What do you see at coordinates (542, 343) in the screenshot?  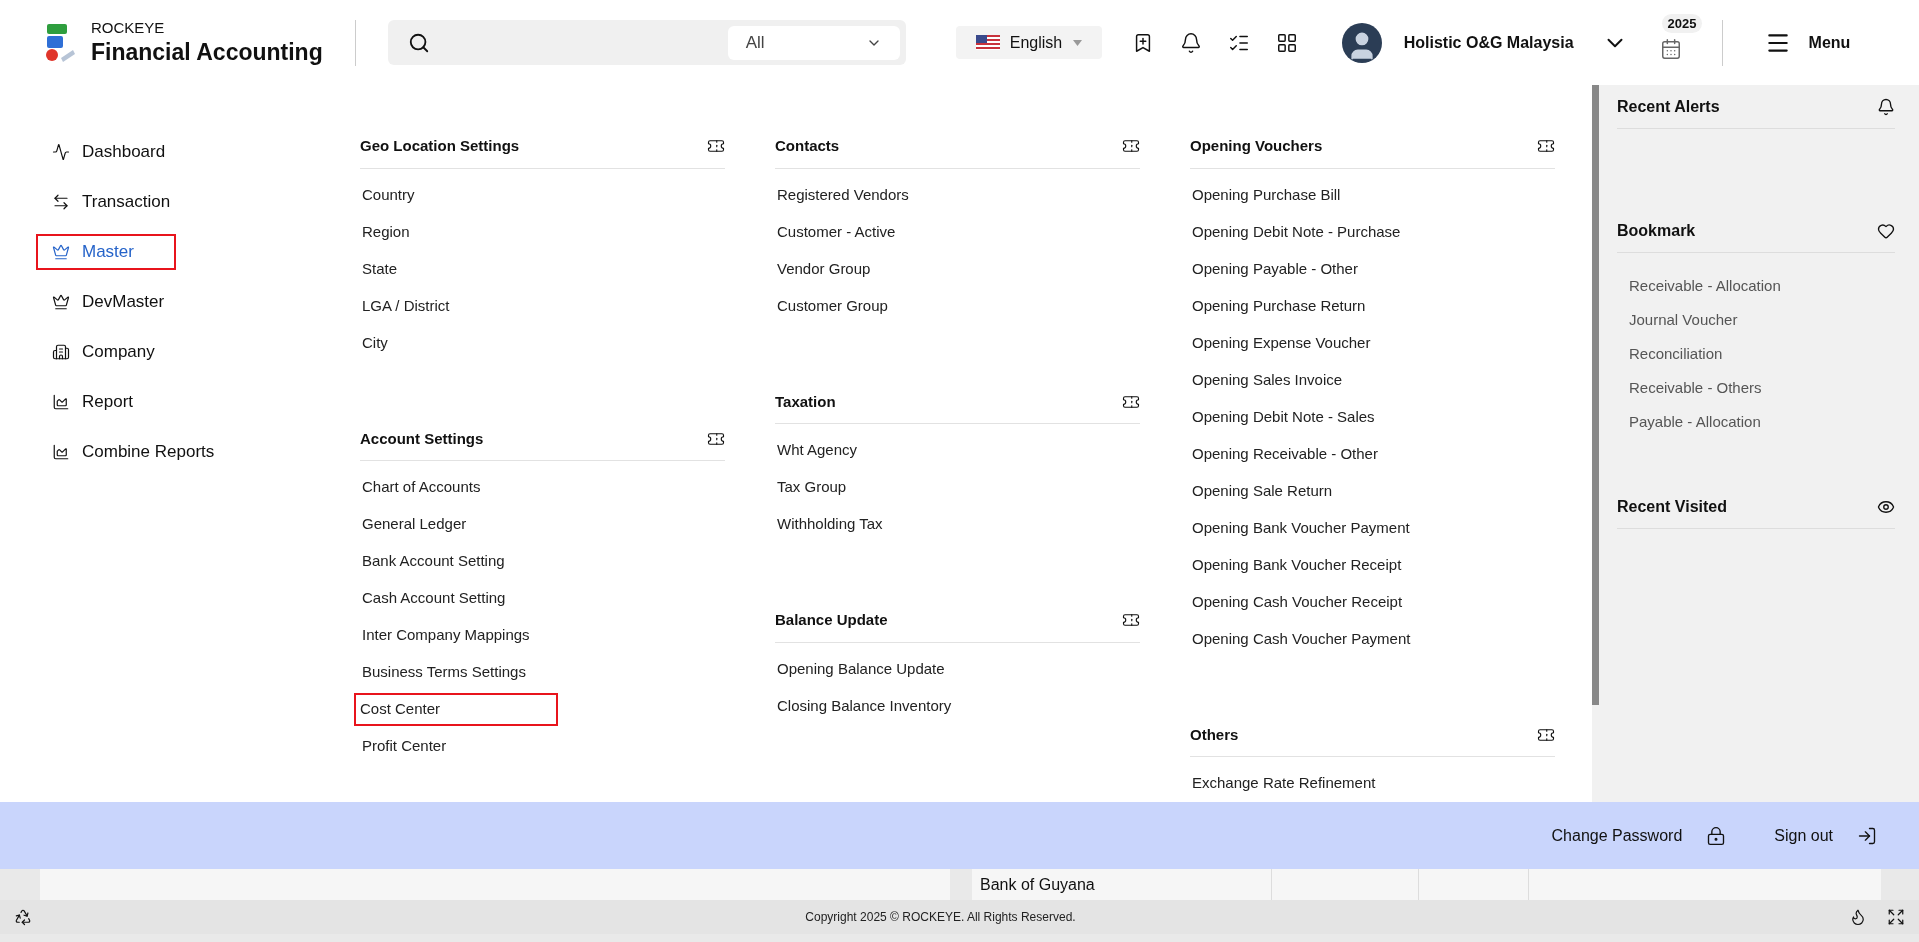 I see `menu-link: City` at bounding box center [542, 343].